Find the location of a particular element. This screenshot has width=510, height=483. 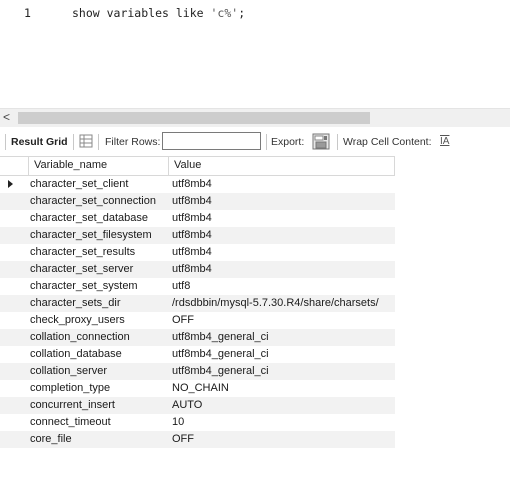

cell-value: NO_CHAIN is located at coordinates (281, 388).